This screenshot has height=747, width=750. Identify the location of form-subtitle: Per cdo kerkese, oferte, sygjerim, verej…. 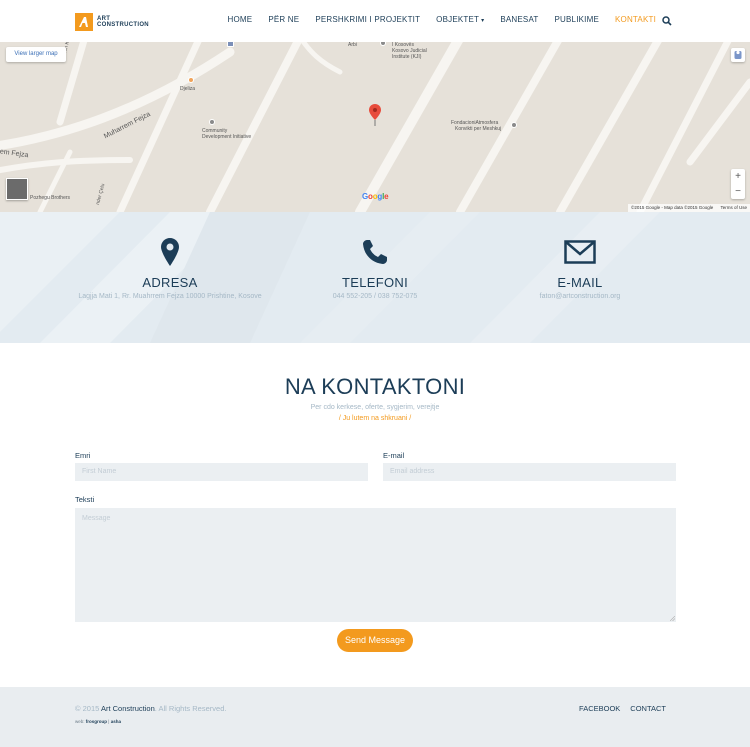
(375, 407).